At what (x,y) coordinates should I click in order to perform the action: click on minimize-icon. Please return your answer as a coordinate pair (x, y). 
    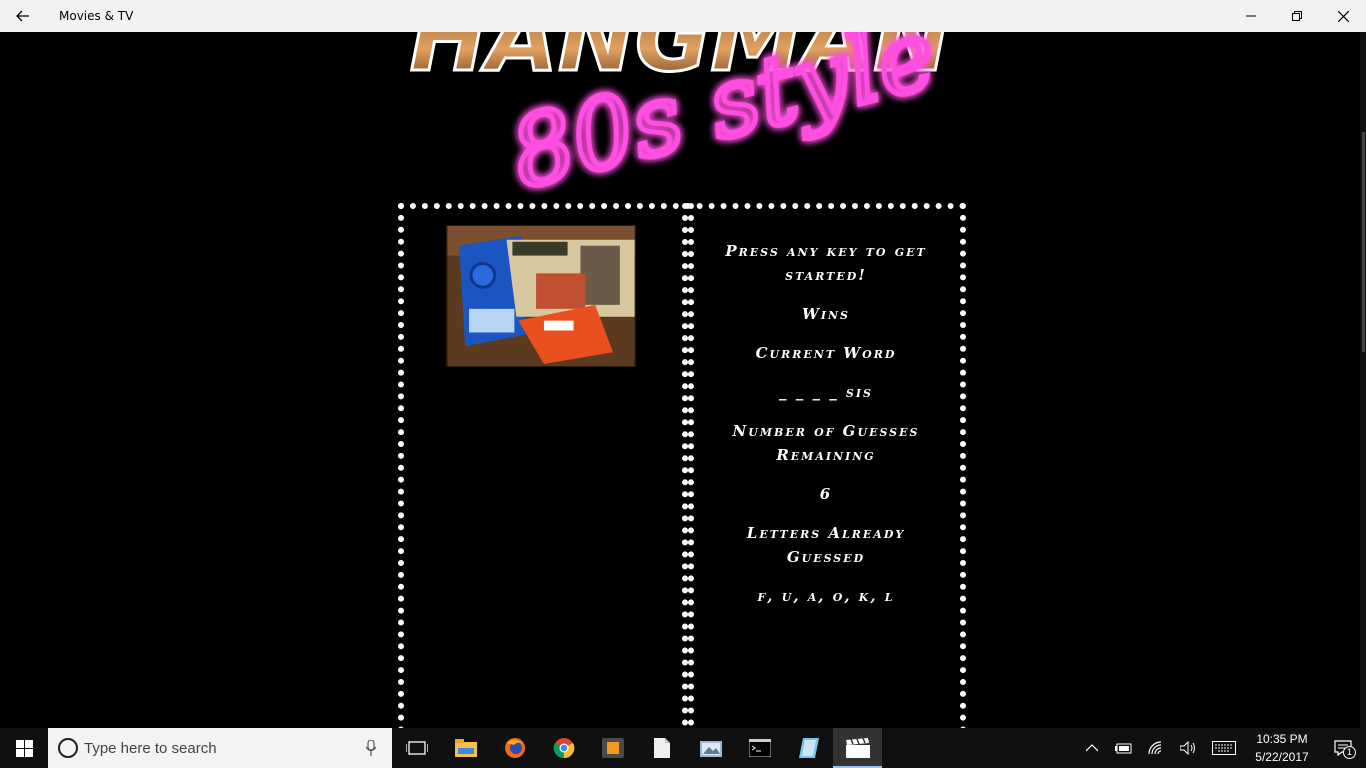
    Looking at the image, I should click on (1251, 16).